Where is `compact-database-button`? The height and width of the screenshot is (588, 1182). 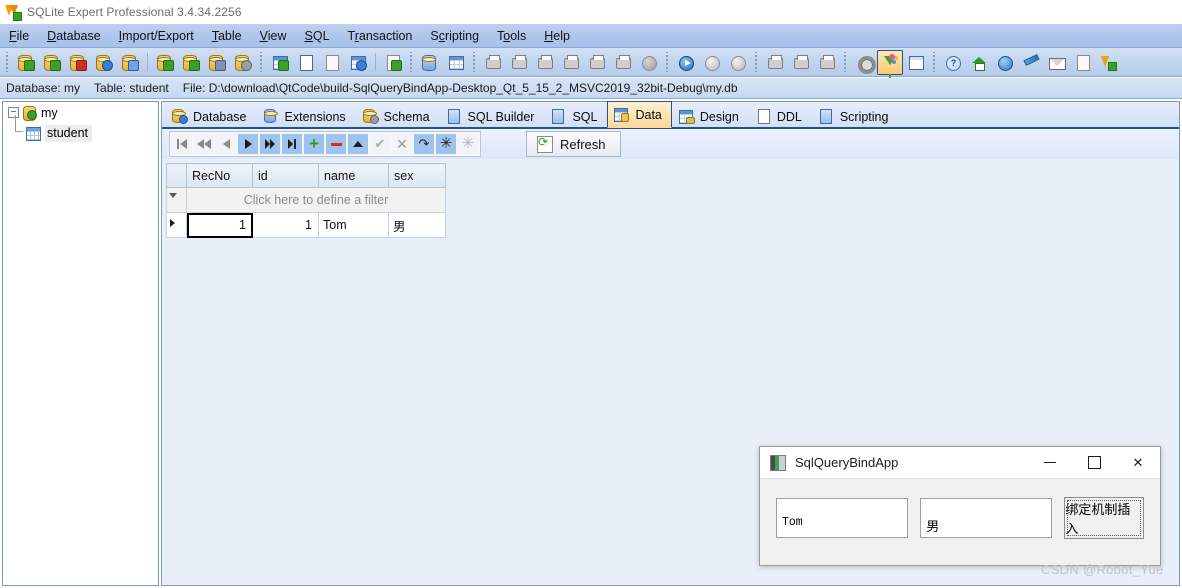
compact-database-button is located at coordinates (217, 62).